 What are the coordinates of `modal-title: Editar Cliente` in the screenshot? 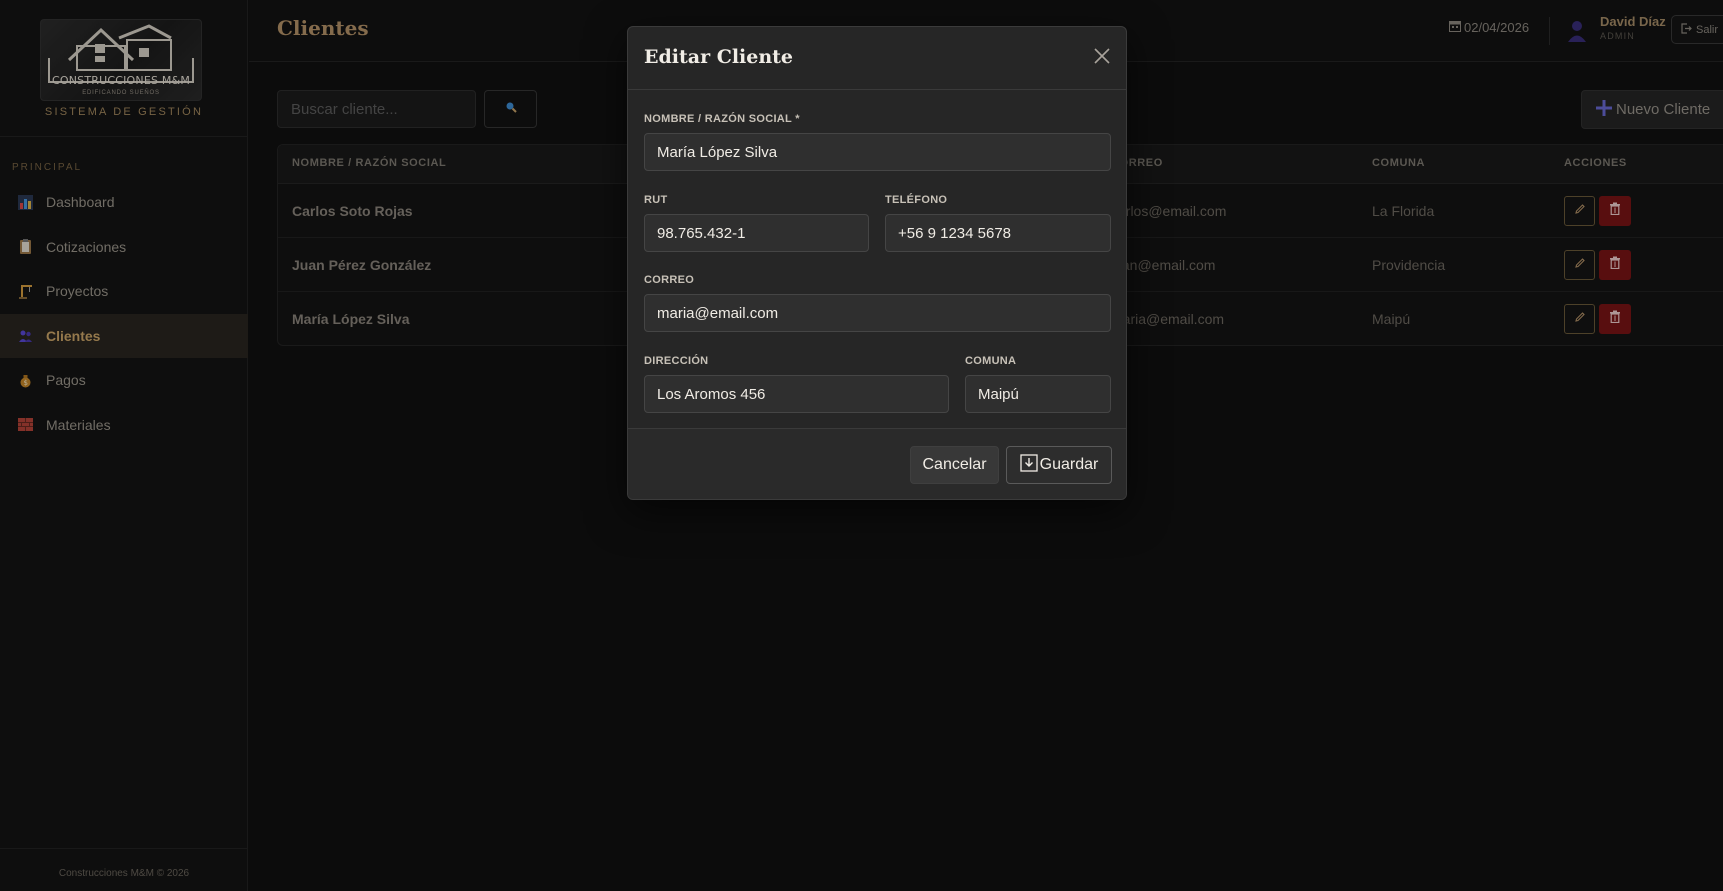 It's located at (719, 57).